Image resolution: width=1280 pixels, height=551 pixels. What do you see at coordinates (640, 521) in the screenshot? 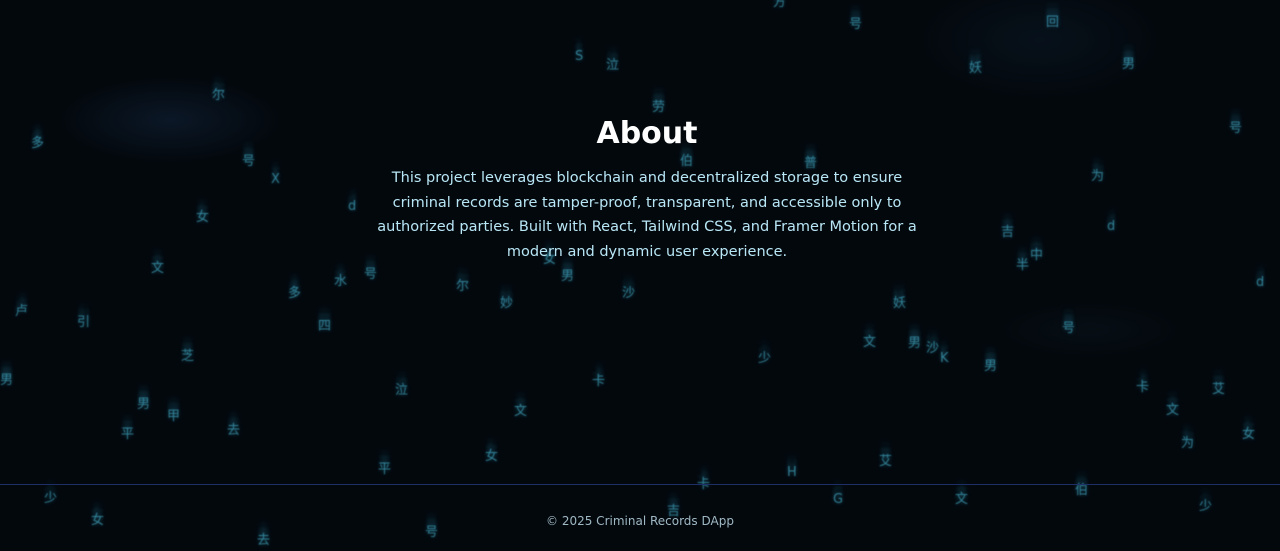
I see `footer-copyright: © 2025 Criminal Records DApp` at bounding box center [640, 521].